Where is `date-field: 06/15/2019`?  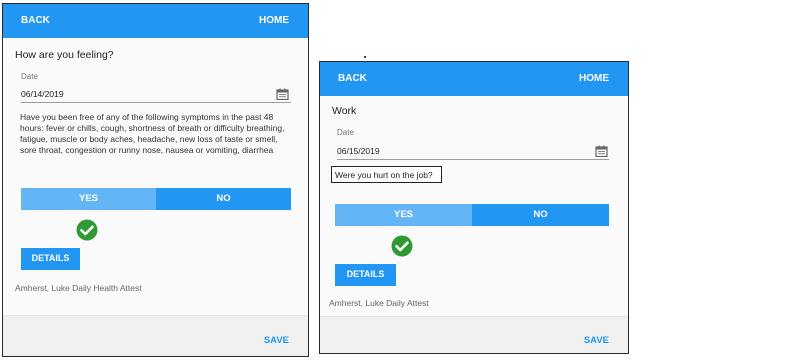
date-field: 06/15/2019 is located at coordinates (358, 151).